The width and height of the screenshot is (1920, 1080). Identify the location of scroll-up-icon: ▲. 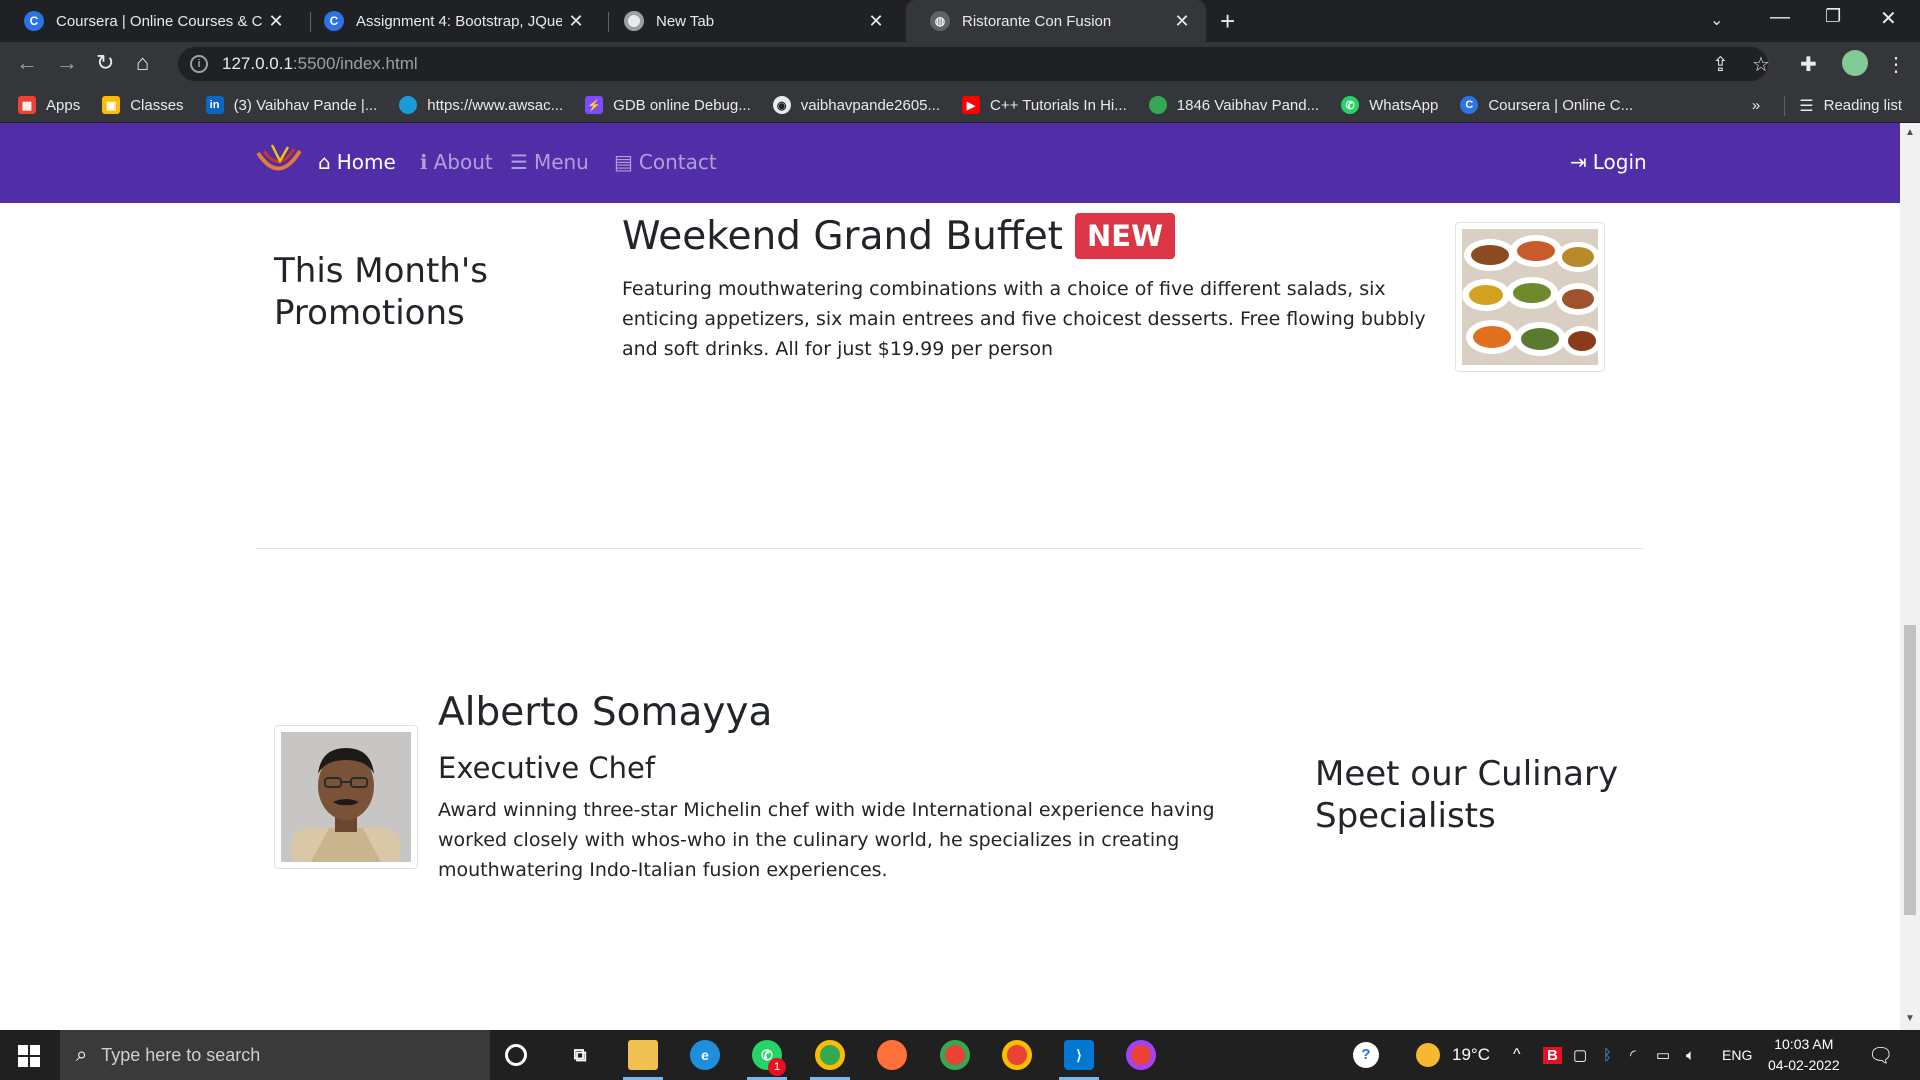
(1910, 132).